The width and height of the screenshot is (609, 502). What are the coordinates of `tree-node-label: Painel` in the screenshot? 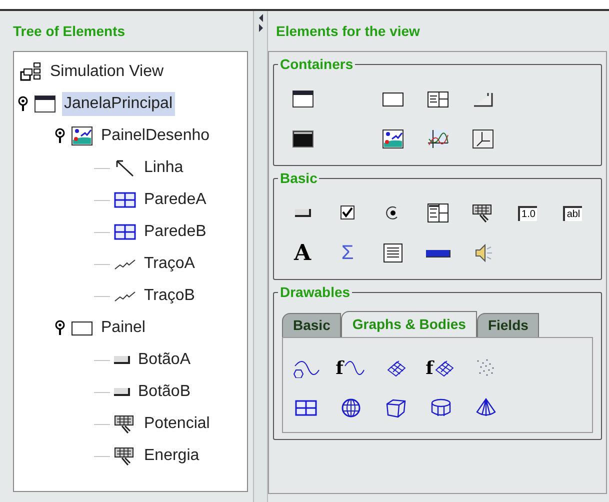 It's located at (123, 328).